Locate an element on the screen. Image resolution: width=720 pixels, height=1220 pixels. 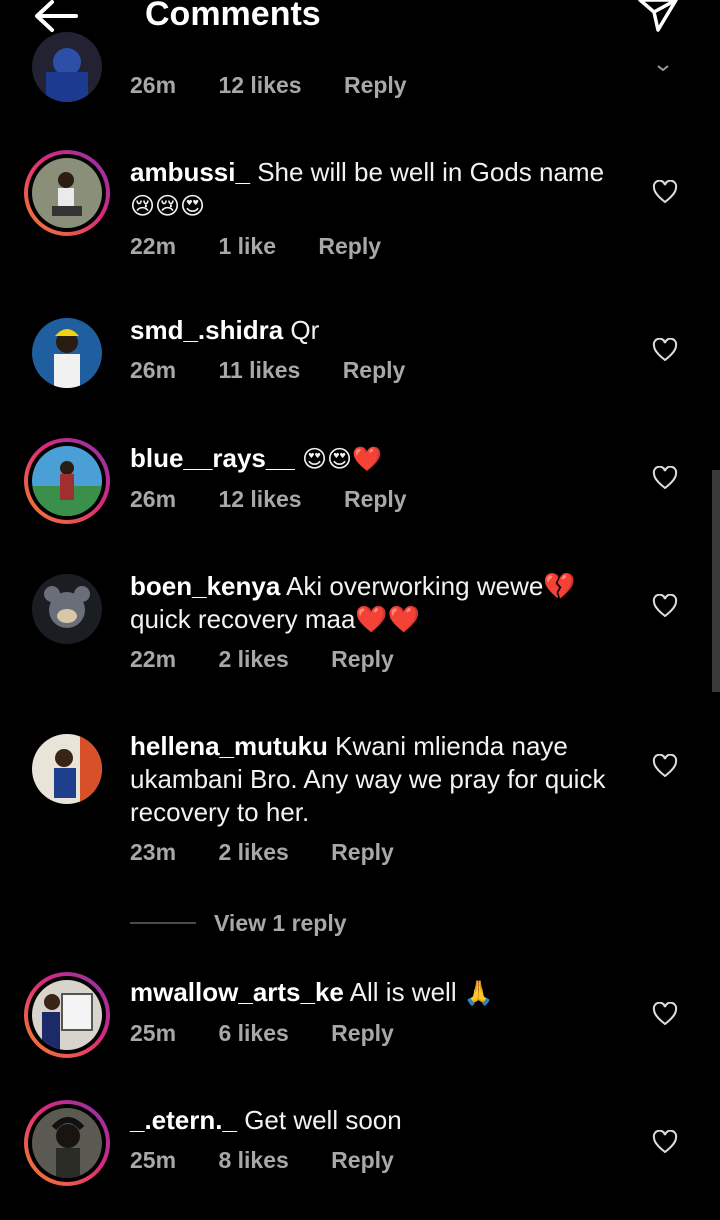
comment-username: boen_kenya is located at coordinates (205, 586).